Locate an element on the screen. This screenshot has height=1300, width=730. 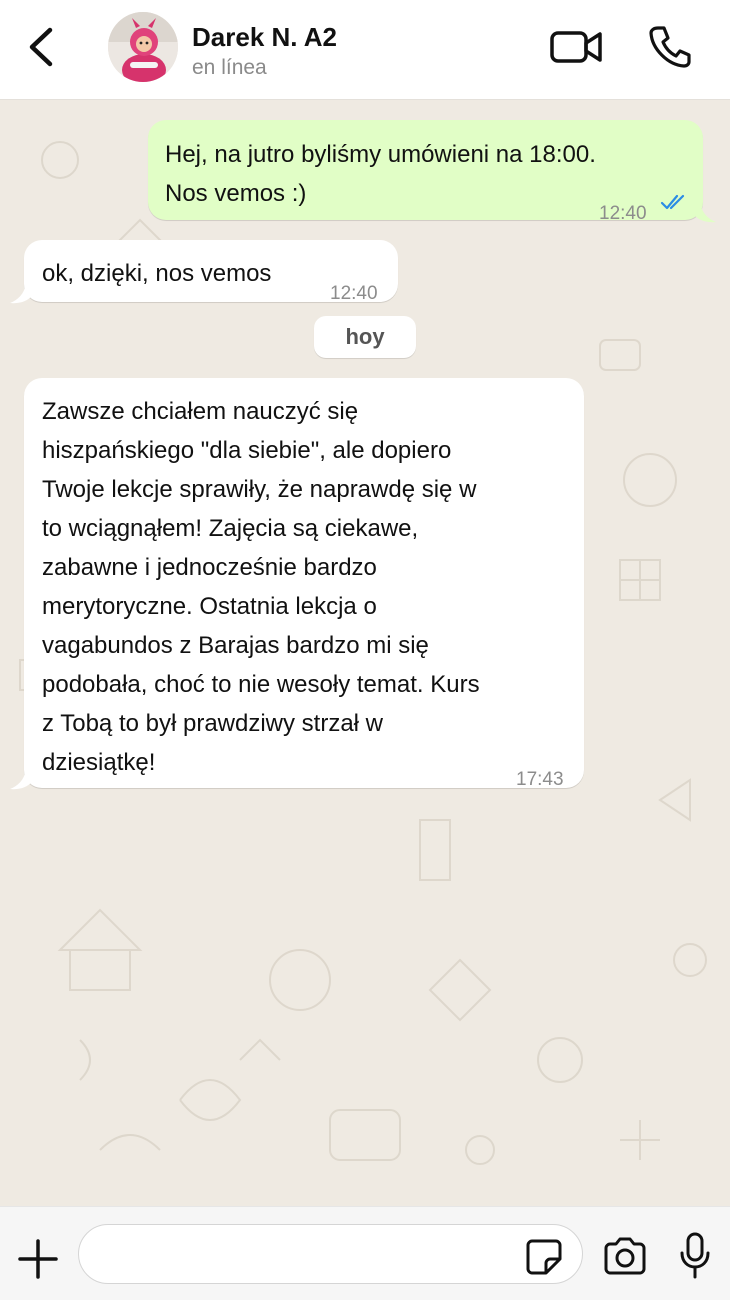
contact-status: en línea is located at coordinates (229, 67).